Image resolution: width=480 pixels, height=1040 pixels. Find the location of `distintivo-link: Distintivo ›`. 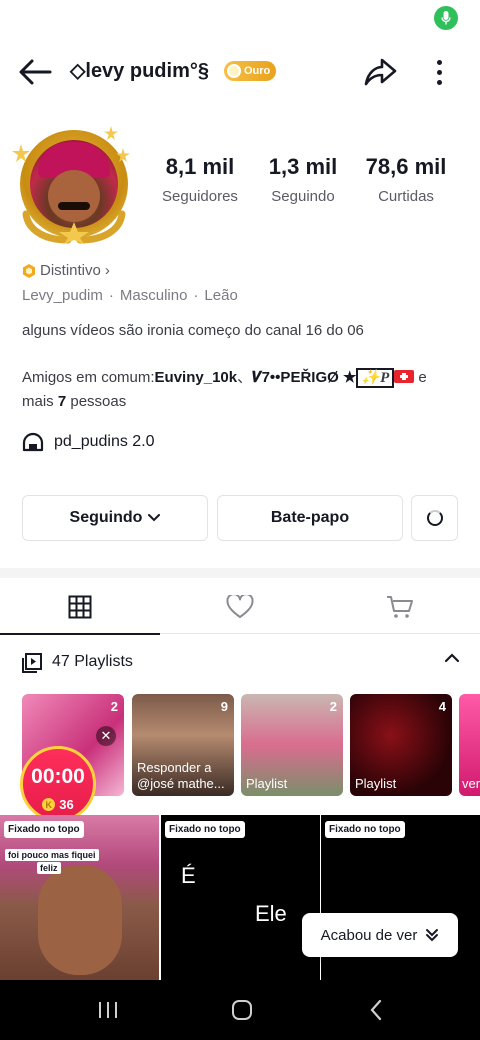

distintivo-link: Distintivo › is located at coordinates (66, 270).